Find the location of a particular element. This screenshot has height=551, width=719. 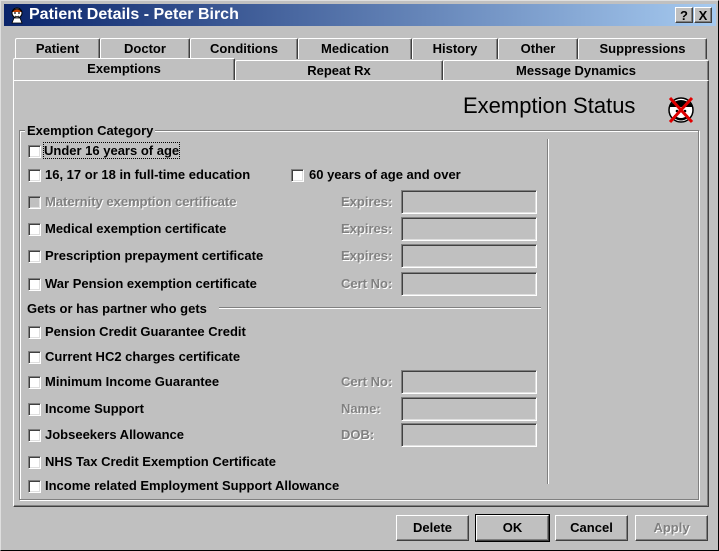

over-60-label: 60 years of age and over is located at coordinates (385, 174).